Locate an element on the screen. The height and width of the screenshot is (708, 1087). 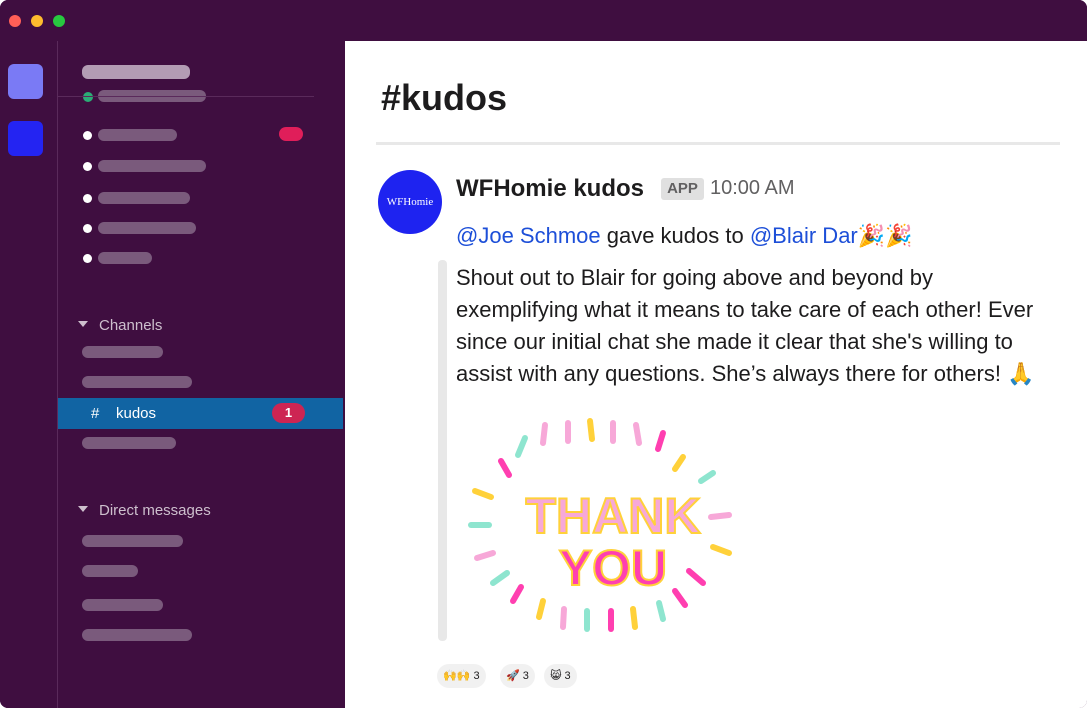
dms-section-header: Direct messages is located at coordinates (144, 510).